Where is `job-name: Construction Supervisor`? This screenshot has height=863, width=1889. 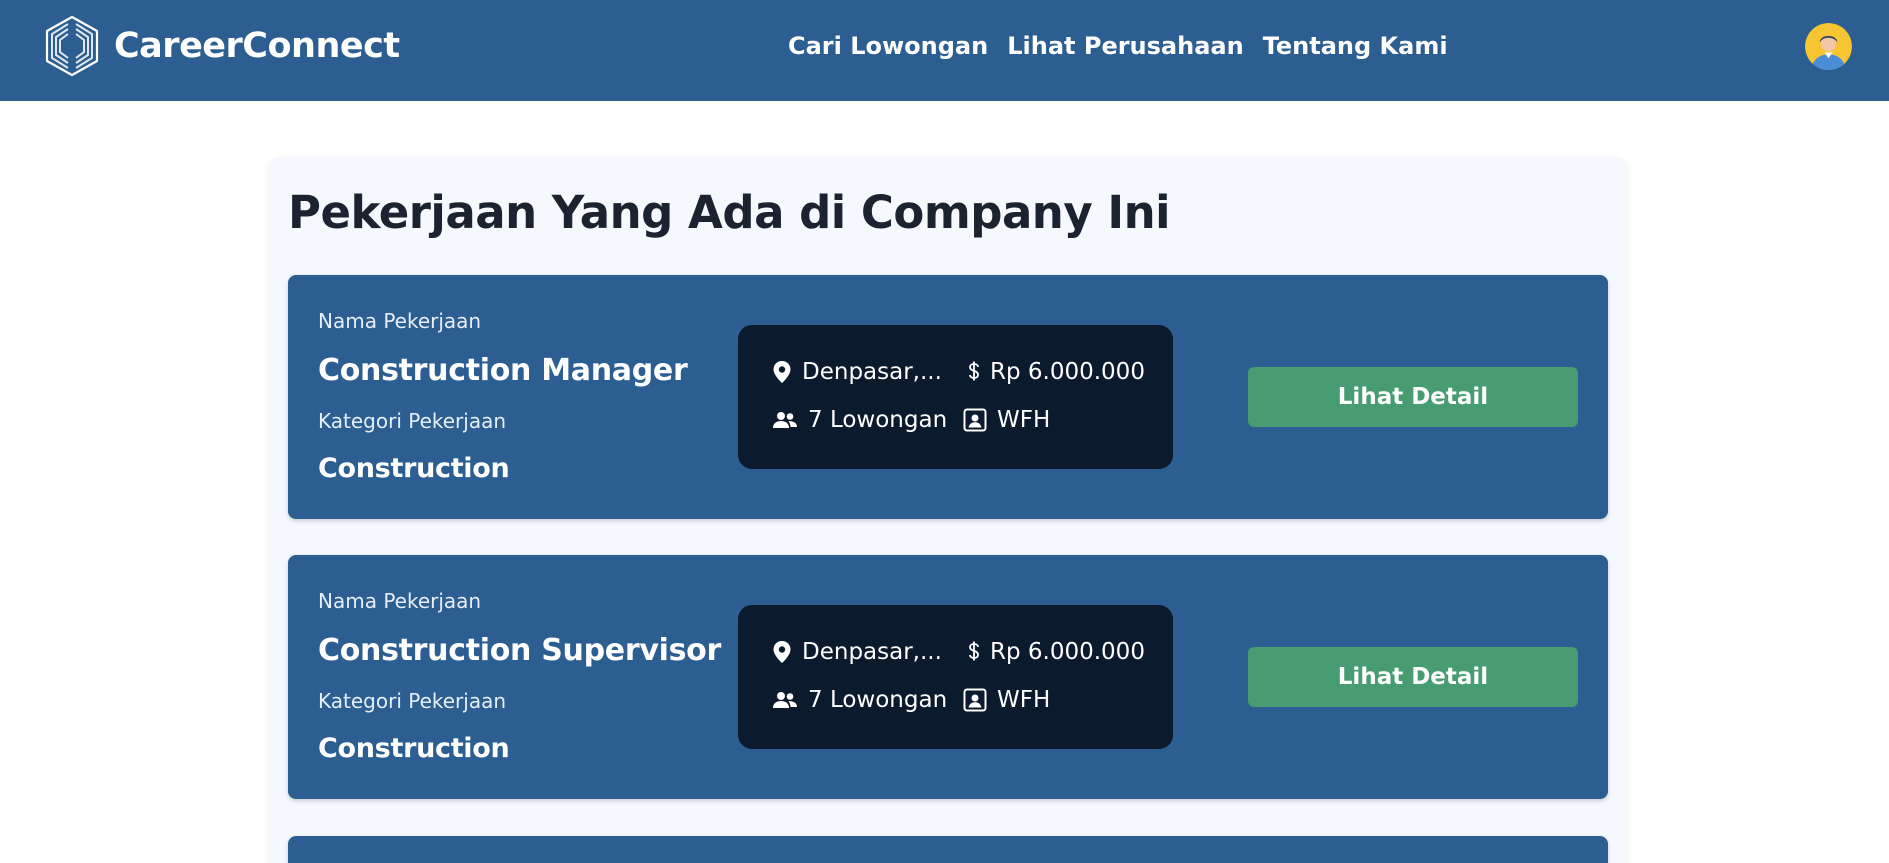
job-name: Construction Supervisor is located at coordinates (519, 650).